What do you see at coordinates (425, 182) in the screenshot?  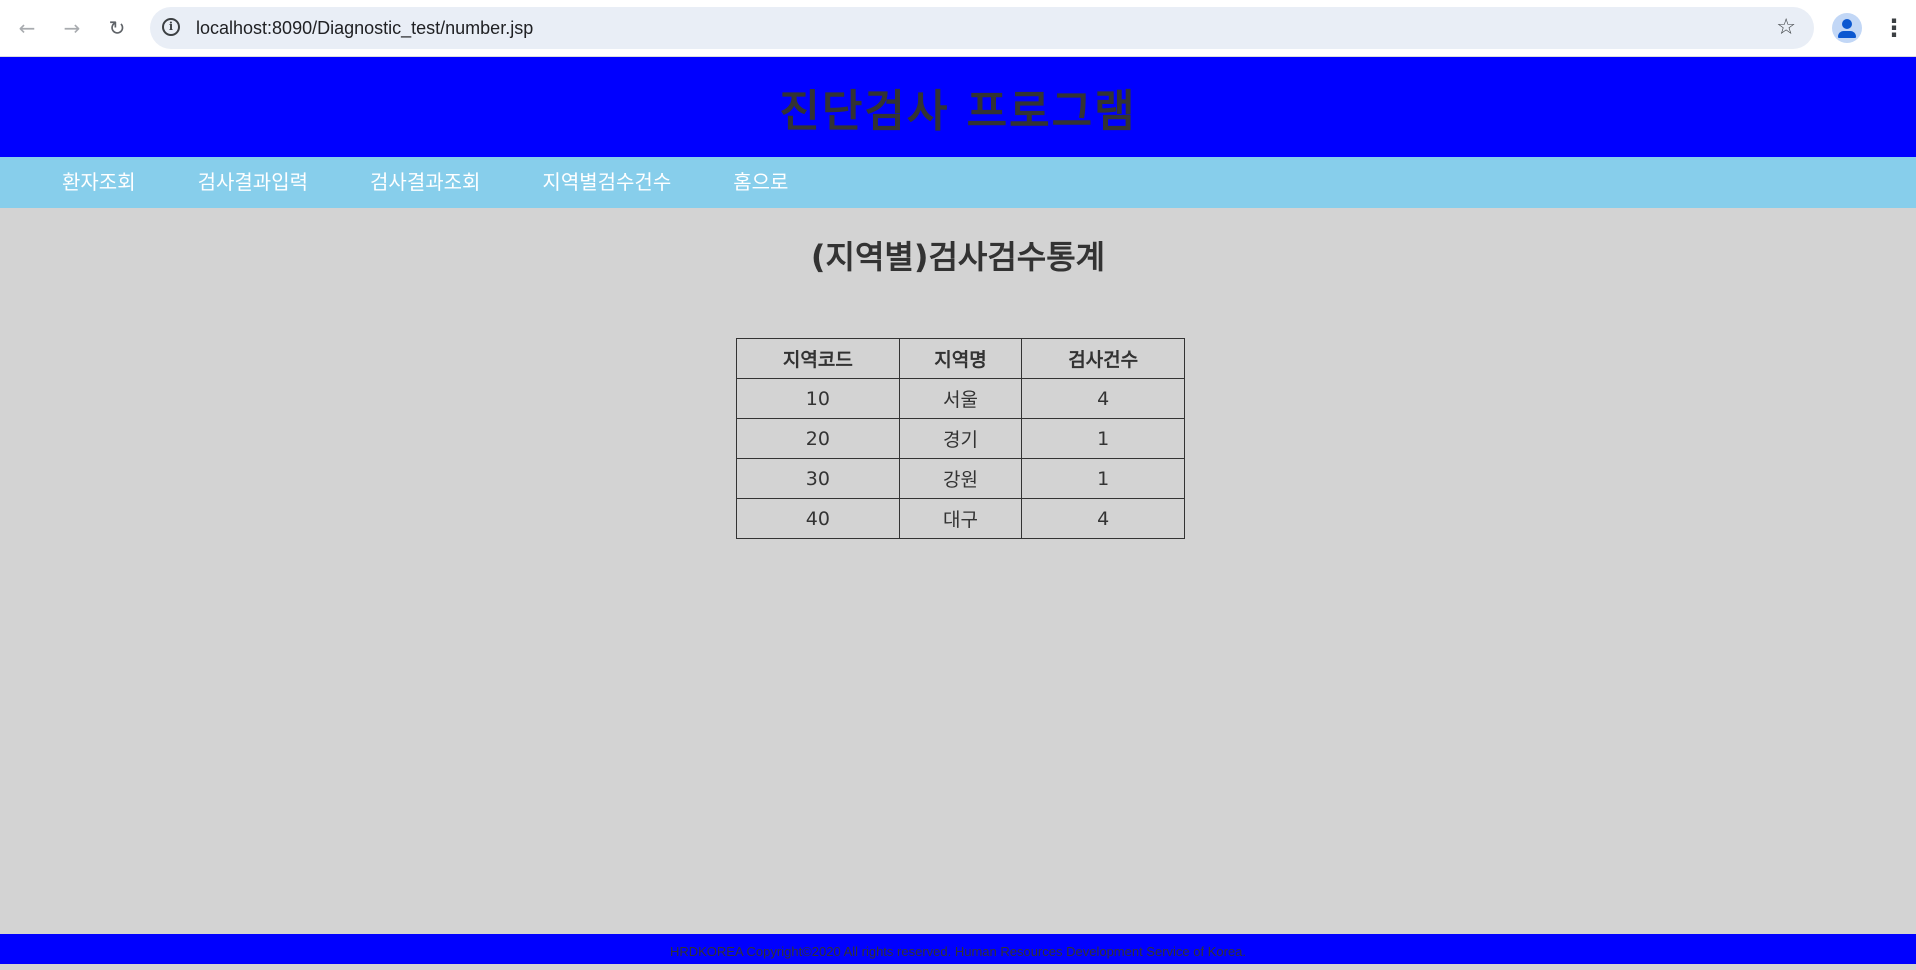 I see `nav-link-result-search: 검사결과조회` at bounding box center [425, 182].